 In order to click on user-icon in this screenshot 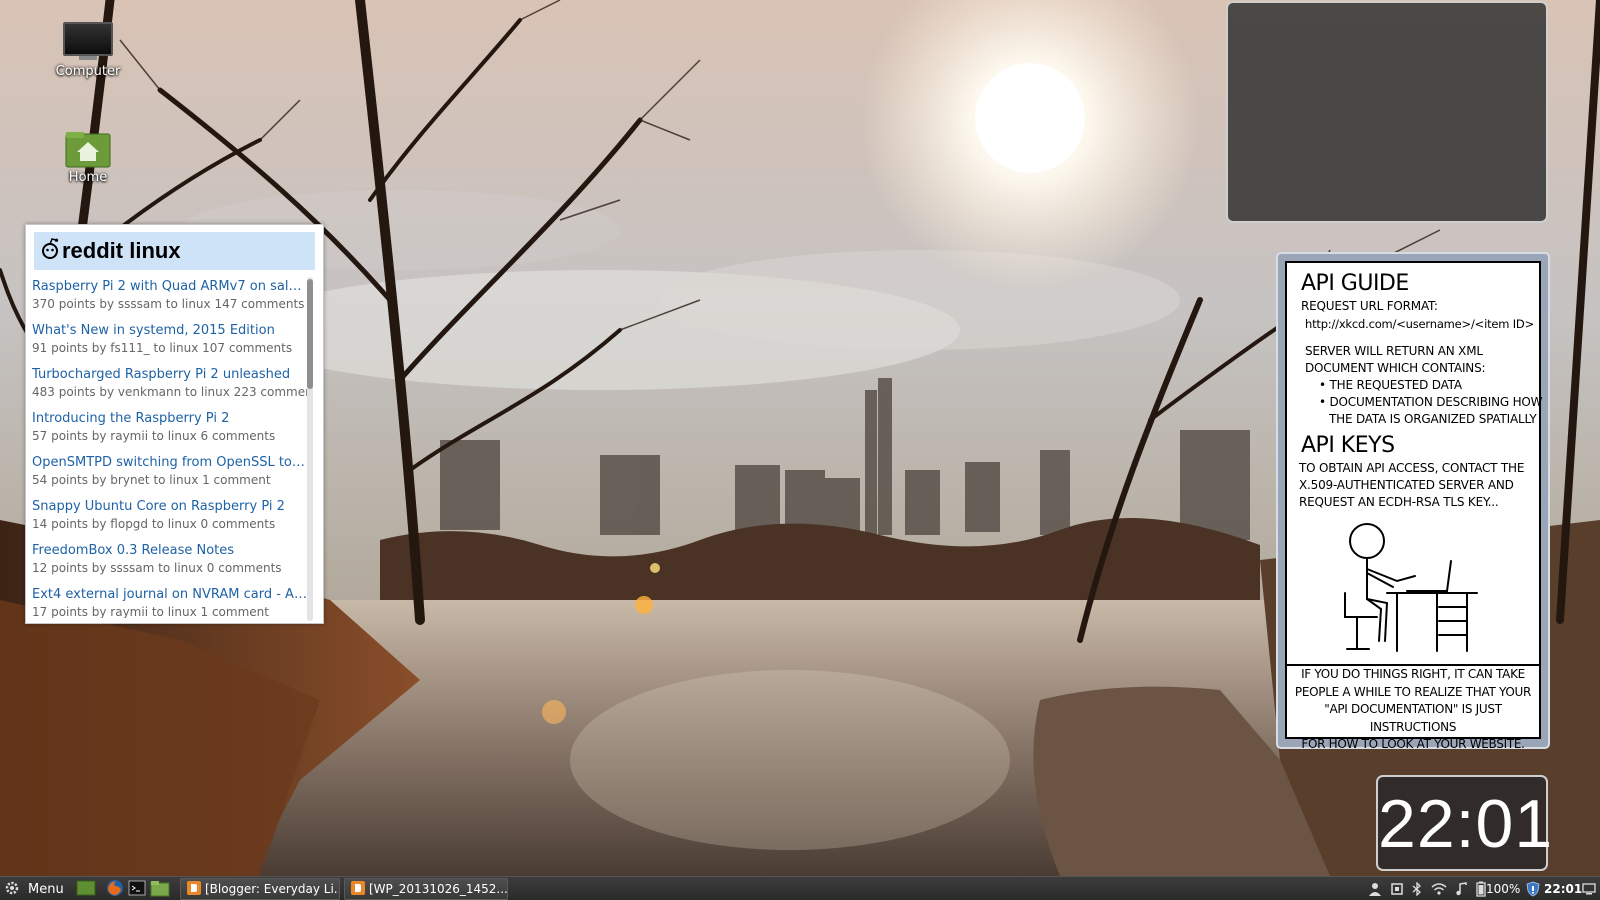, I will do `click(1375, 889)`.